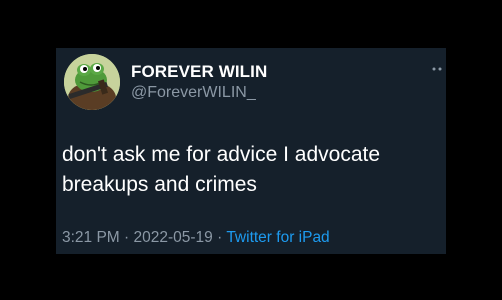 The height and width of the screenshot is (300, 502). Describe the element at coordinates (277, 237) in the screenshot. I see `tweet-source: Twitter for iPad` at that location.